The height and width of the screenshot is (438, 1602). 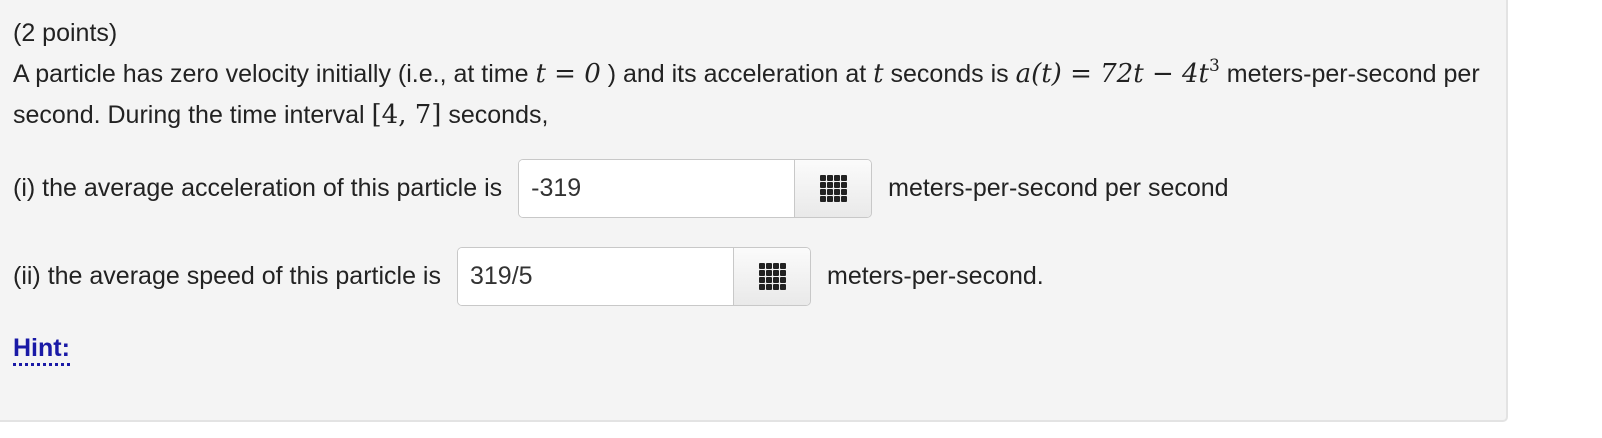 I want to click on points-label: (2 points), so click(x=65, y=33).